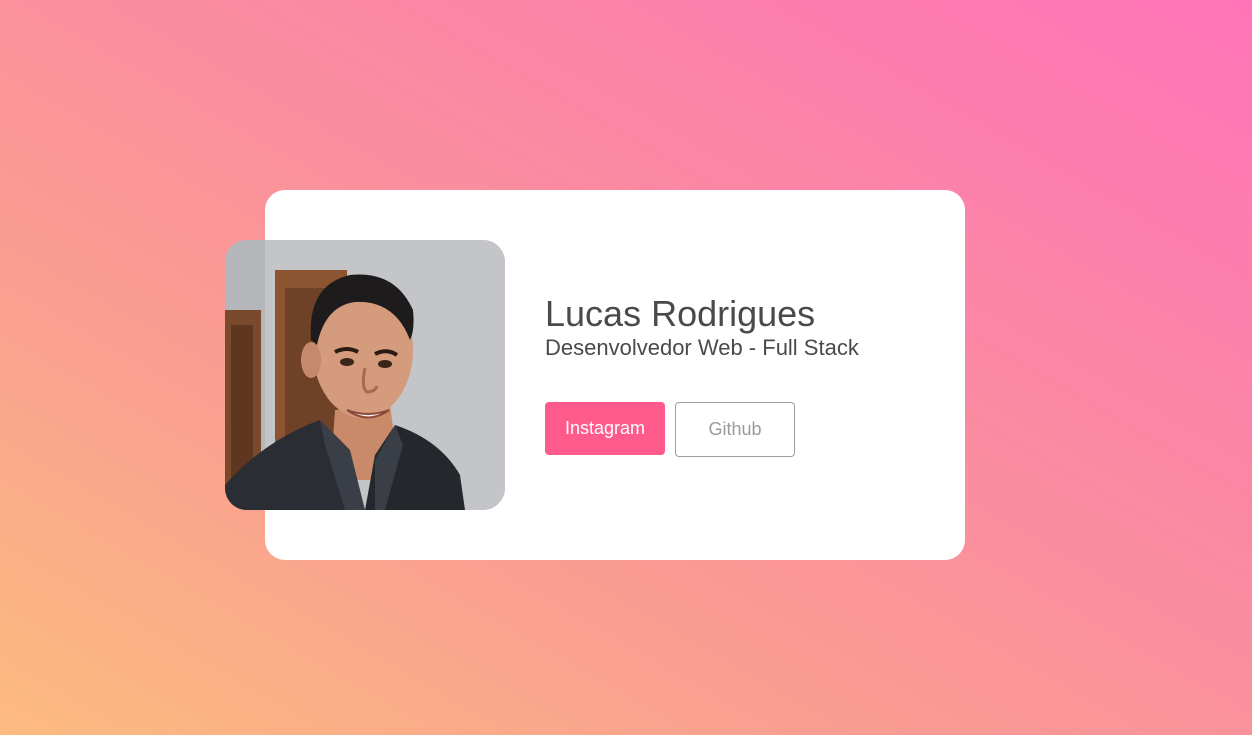 The height and width of the screenshot is (735, 1252). I want to click on profile-role: Desenvolvedor Web - Full Stack, so click(702, 347).